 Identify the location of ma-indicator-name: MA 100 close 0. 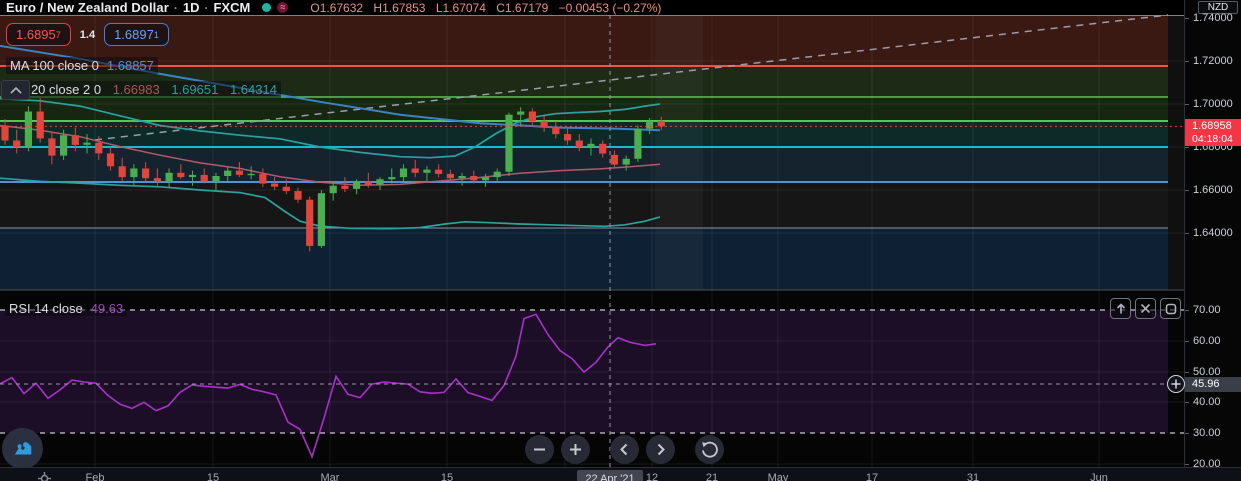
(54, 65).